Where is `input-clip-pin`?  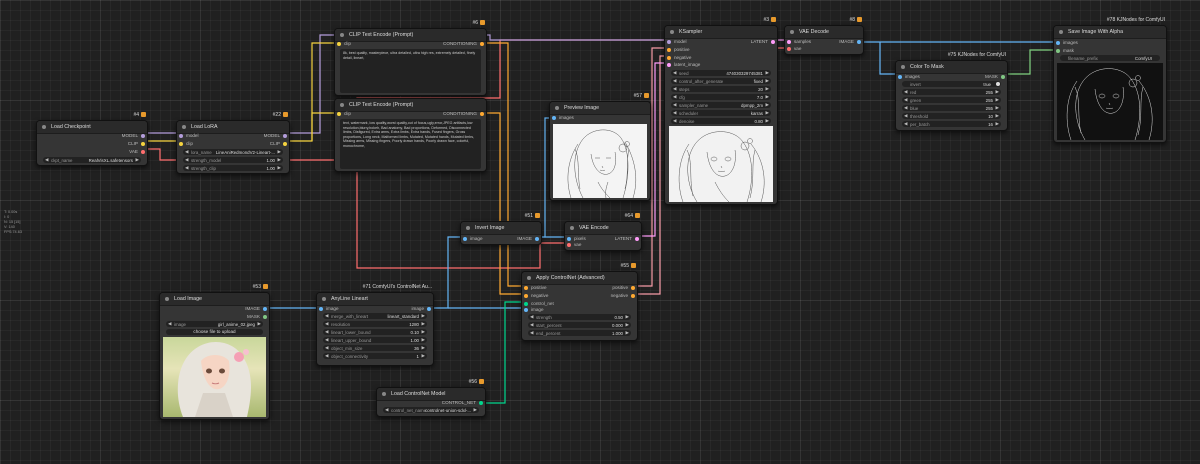
input-clip-pin is located at coordinates (339, 44).